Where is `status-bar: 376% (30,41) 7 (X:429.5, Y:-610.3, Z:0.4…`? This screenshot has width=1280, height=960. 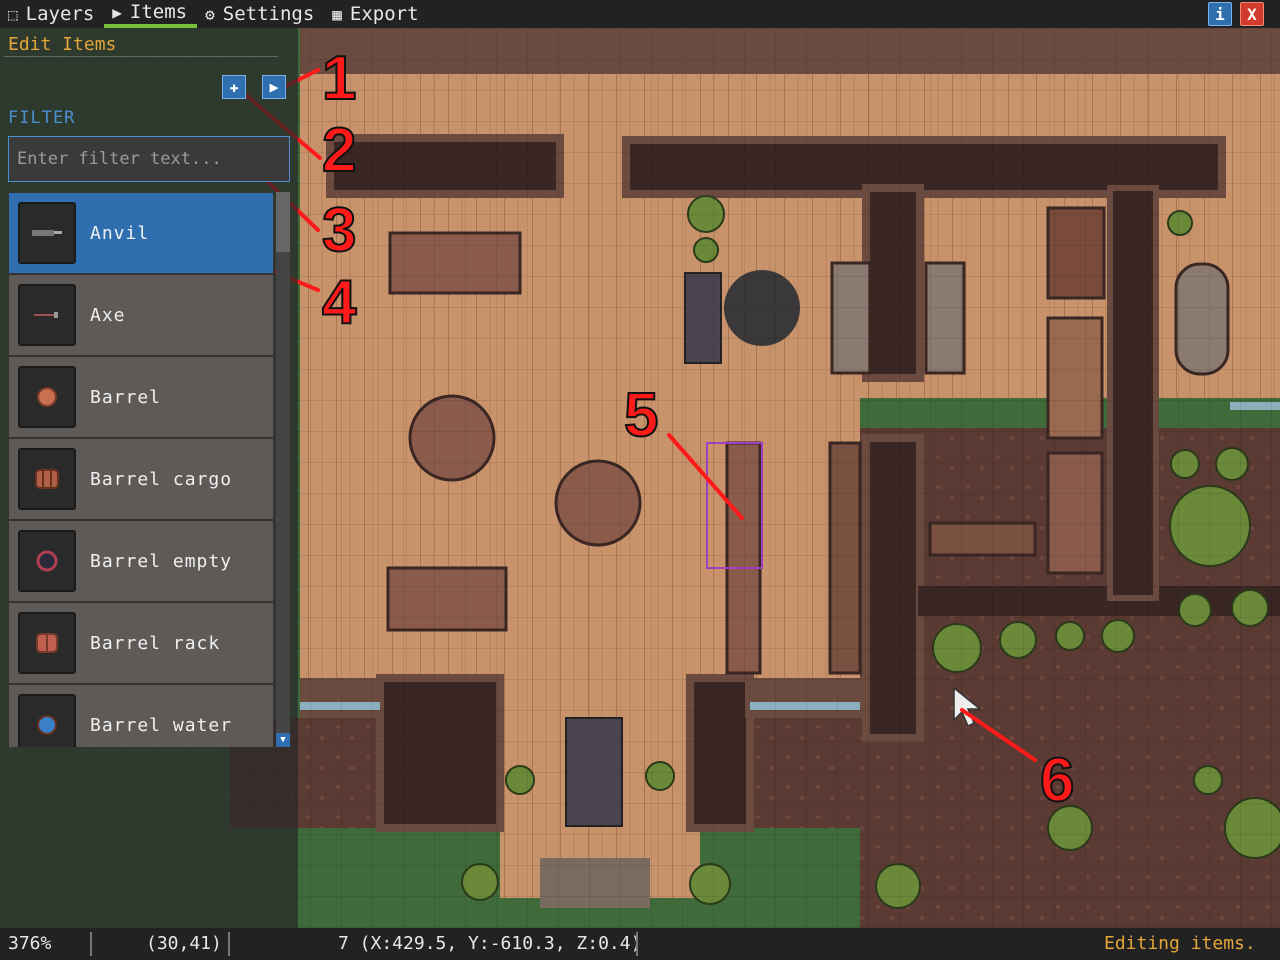 status-bar: 376% (30,41) 7 (X:429.5, Y:-610.3, Z:0.4… is located at coordinates (640, 944).